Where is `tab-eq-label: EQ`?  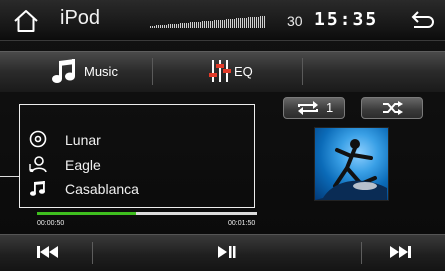
tab-eq-label: EQ is located at coordinates (243, 71).